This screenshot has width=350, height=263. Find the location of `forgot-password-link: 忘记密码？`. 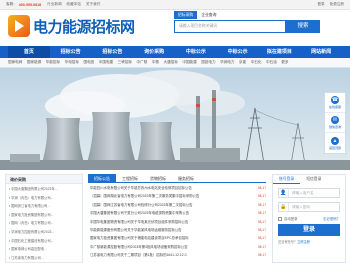

forgot-password-link: 忘记密码？ is located at coordinates (331, 218).